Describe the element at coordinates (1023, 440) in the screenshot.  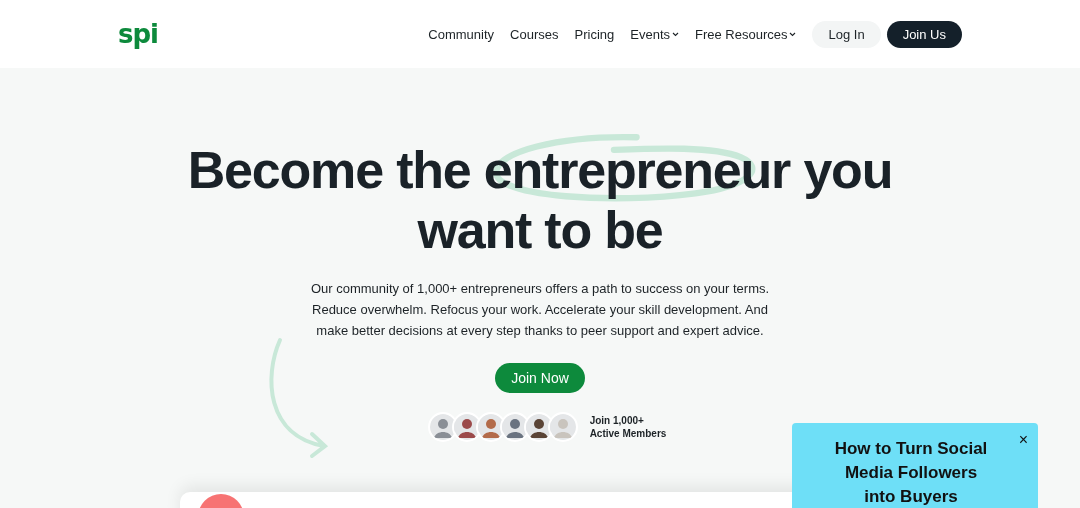
I see `close-button: ×` at that location.